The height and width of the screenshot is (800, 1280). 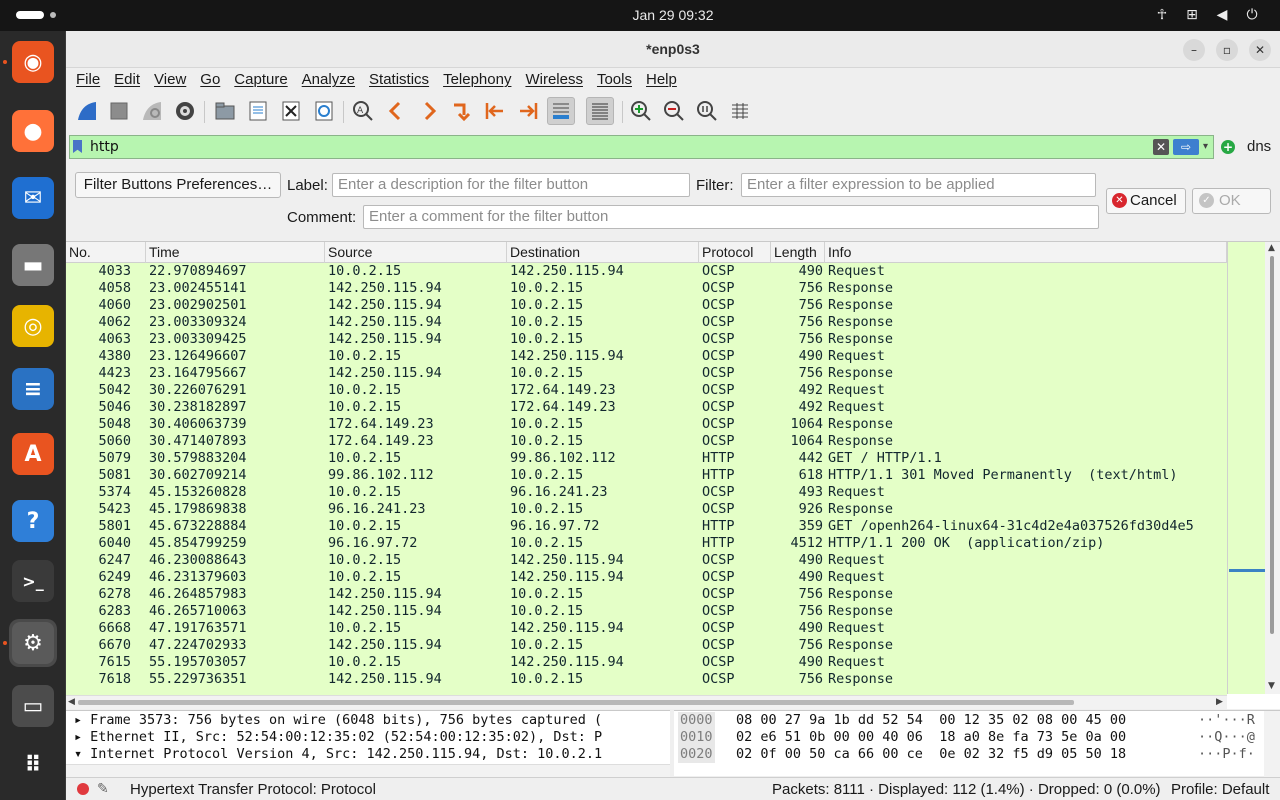 I want to click on close-button: ✕, so click(x=1260, y=50).